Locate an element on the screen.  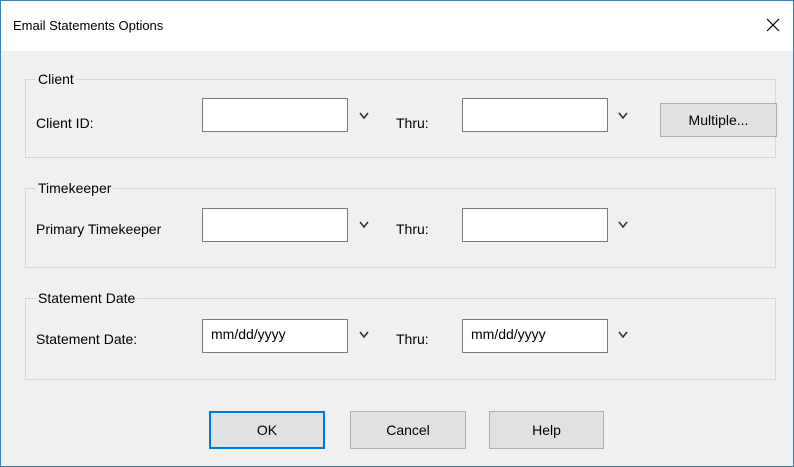
ok-button: OK is located at coordinates (267, 430).